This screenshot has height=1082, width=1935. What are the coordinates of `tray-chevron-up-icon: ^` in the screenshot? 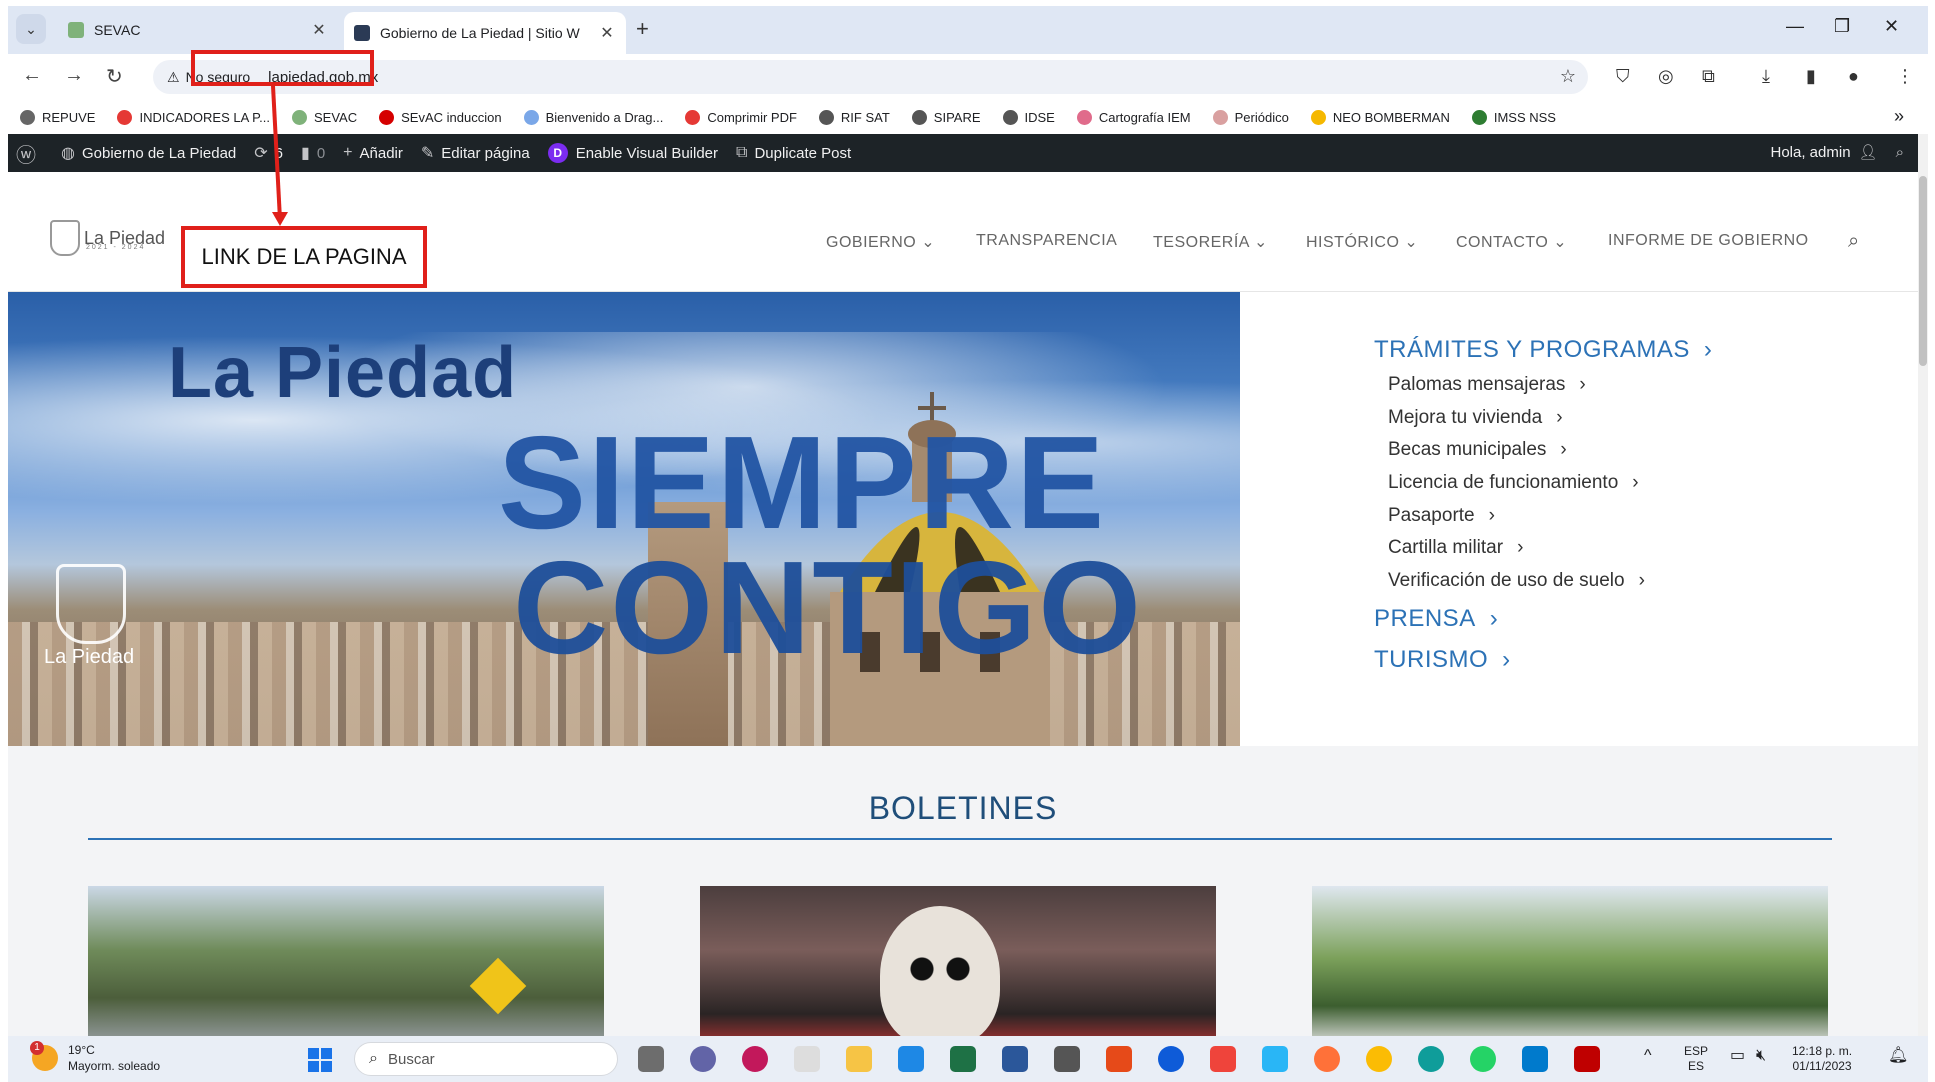 It's located at (1648, 1056).